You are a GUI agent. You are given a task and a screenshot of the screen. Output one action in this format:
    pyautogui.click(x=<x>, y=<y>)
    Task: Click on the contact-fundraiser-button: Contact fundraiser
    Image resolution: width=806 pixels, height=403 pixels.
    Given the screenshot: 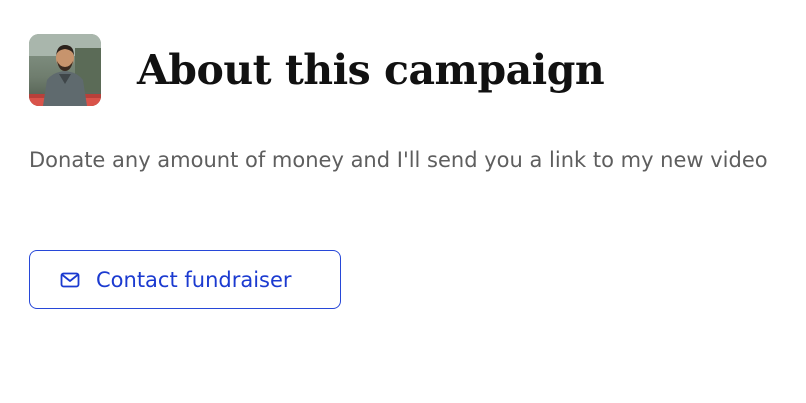 What is the action you would take?
    pyautogui.click(x=185, y=279)
    